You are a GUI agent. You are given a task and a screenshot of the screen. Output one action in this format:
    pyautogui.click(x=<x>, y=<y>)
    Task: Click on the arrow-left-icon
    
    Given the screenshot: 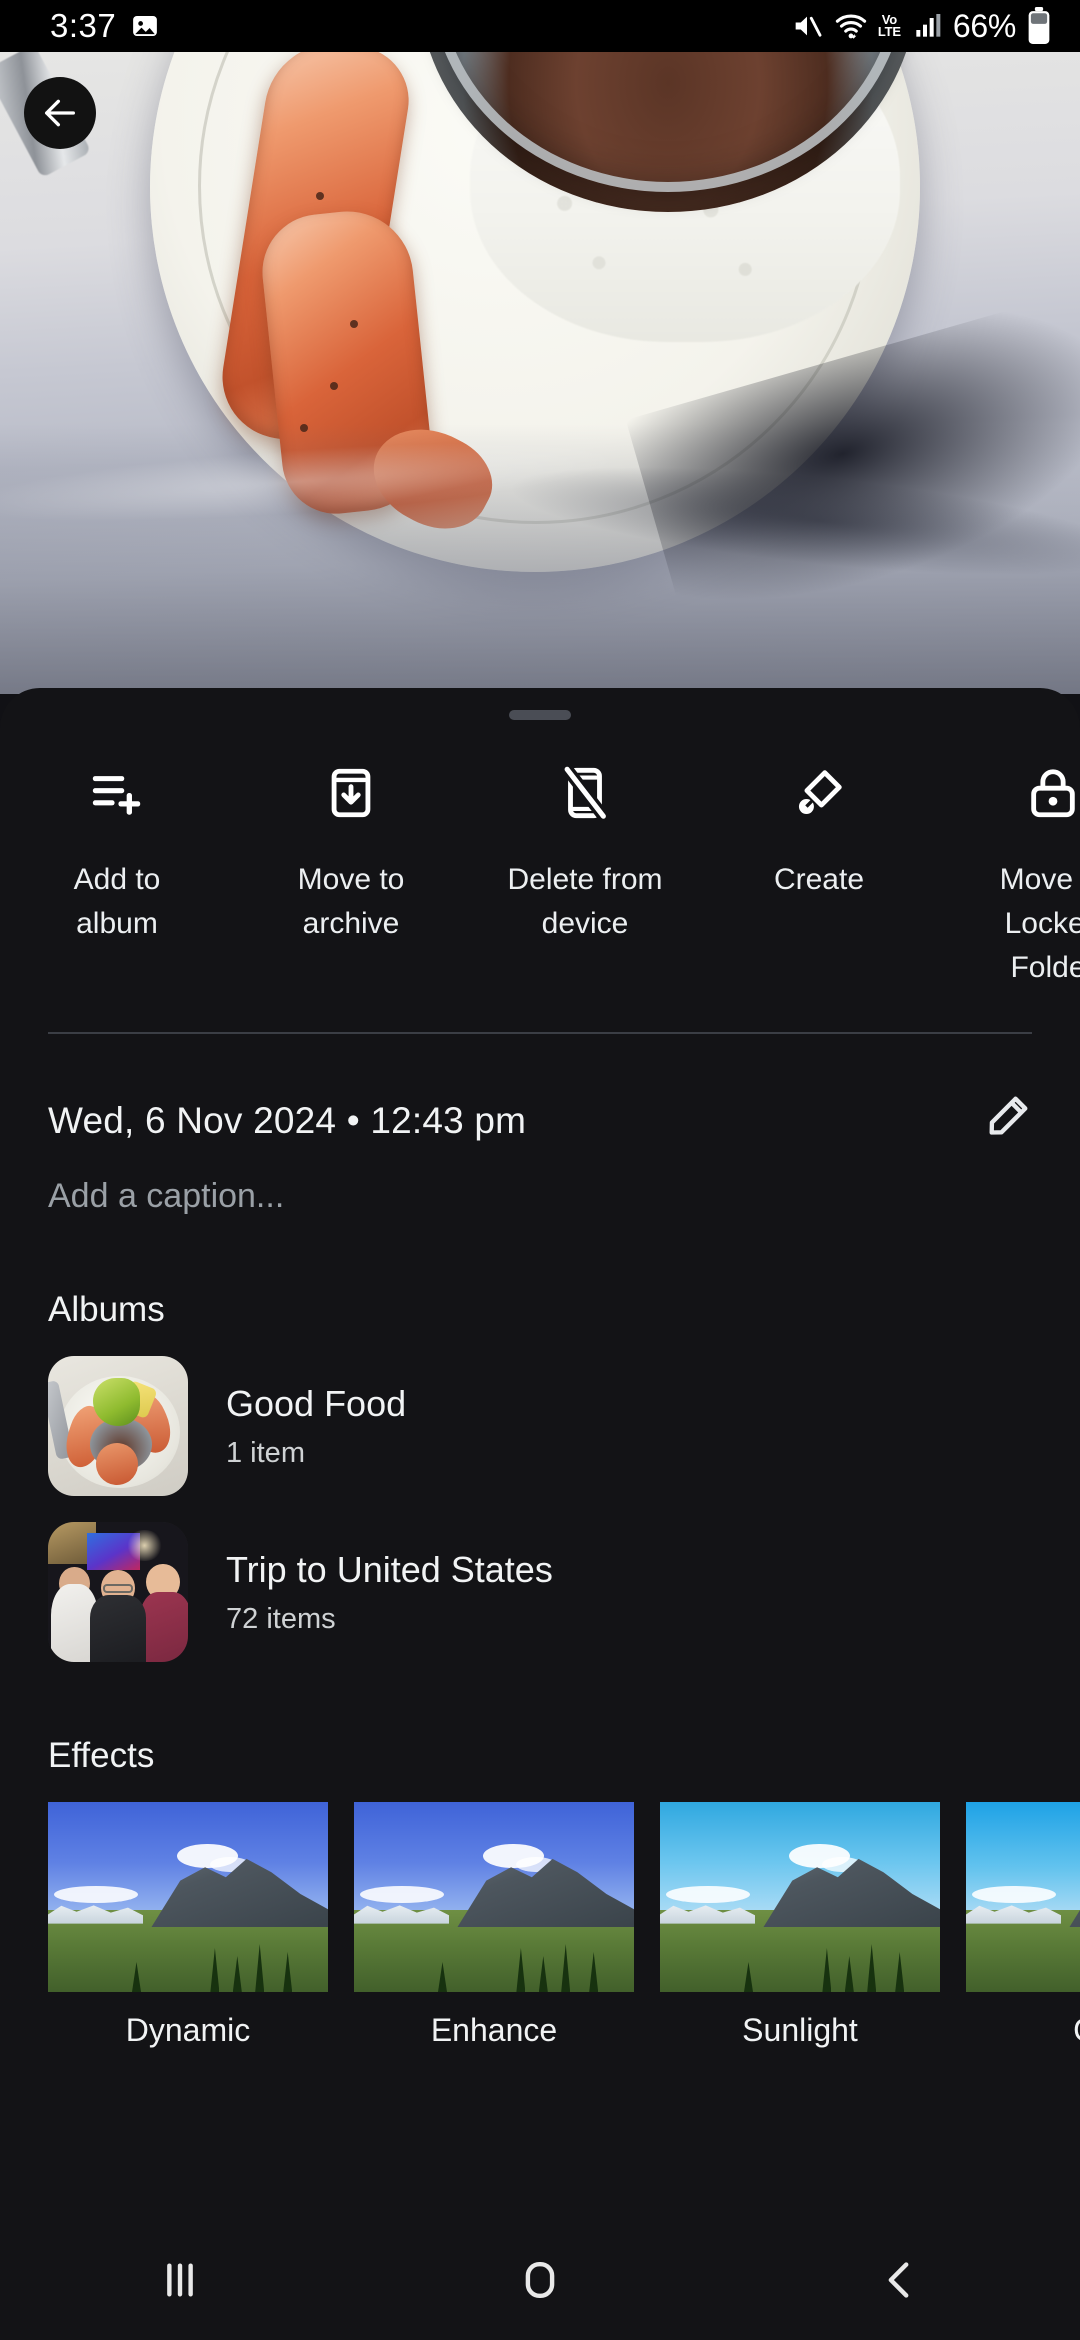 What is the action you would take?
    pyautogui.click(x=60, y=113)
    